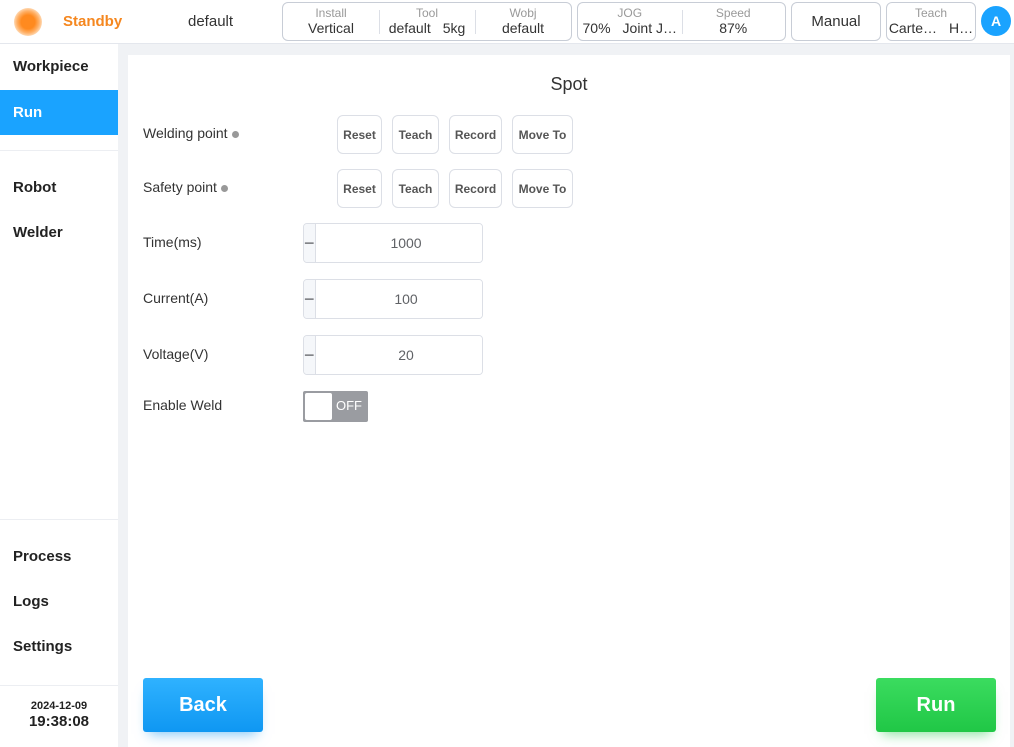 The width and height of the screenshot is (1014, 747). What do you see at coordinates (310, 355) in the screenshot?
I see `voltage-decrement-button: −` at bounding box center [310, 355].